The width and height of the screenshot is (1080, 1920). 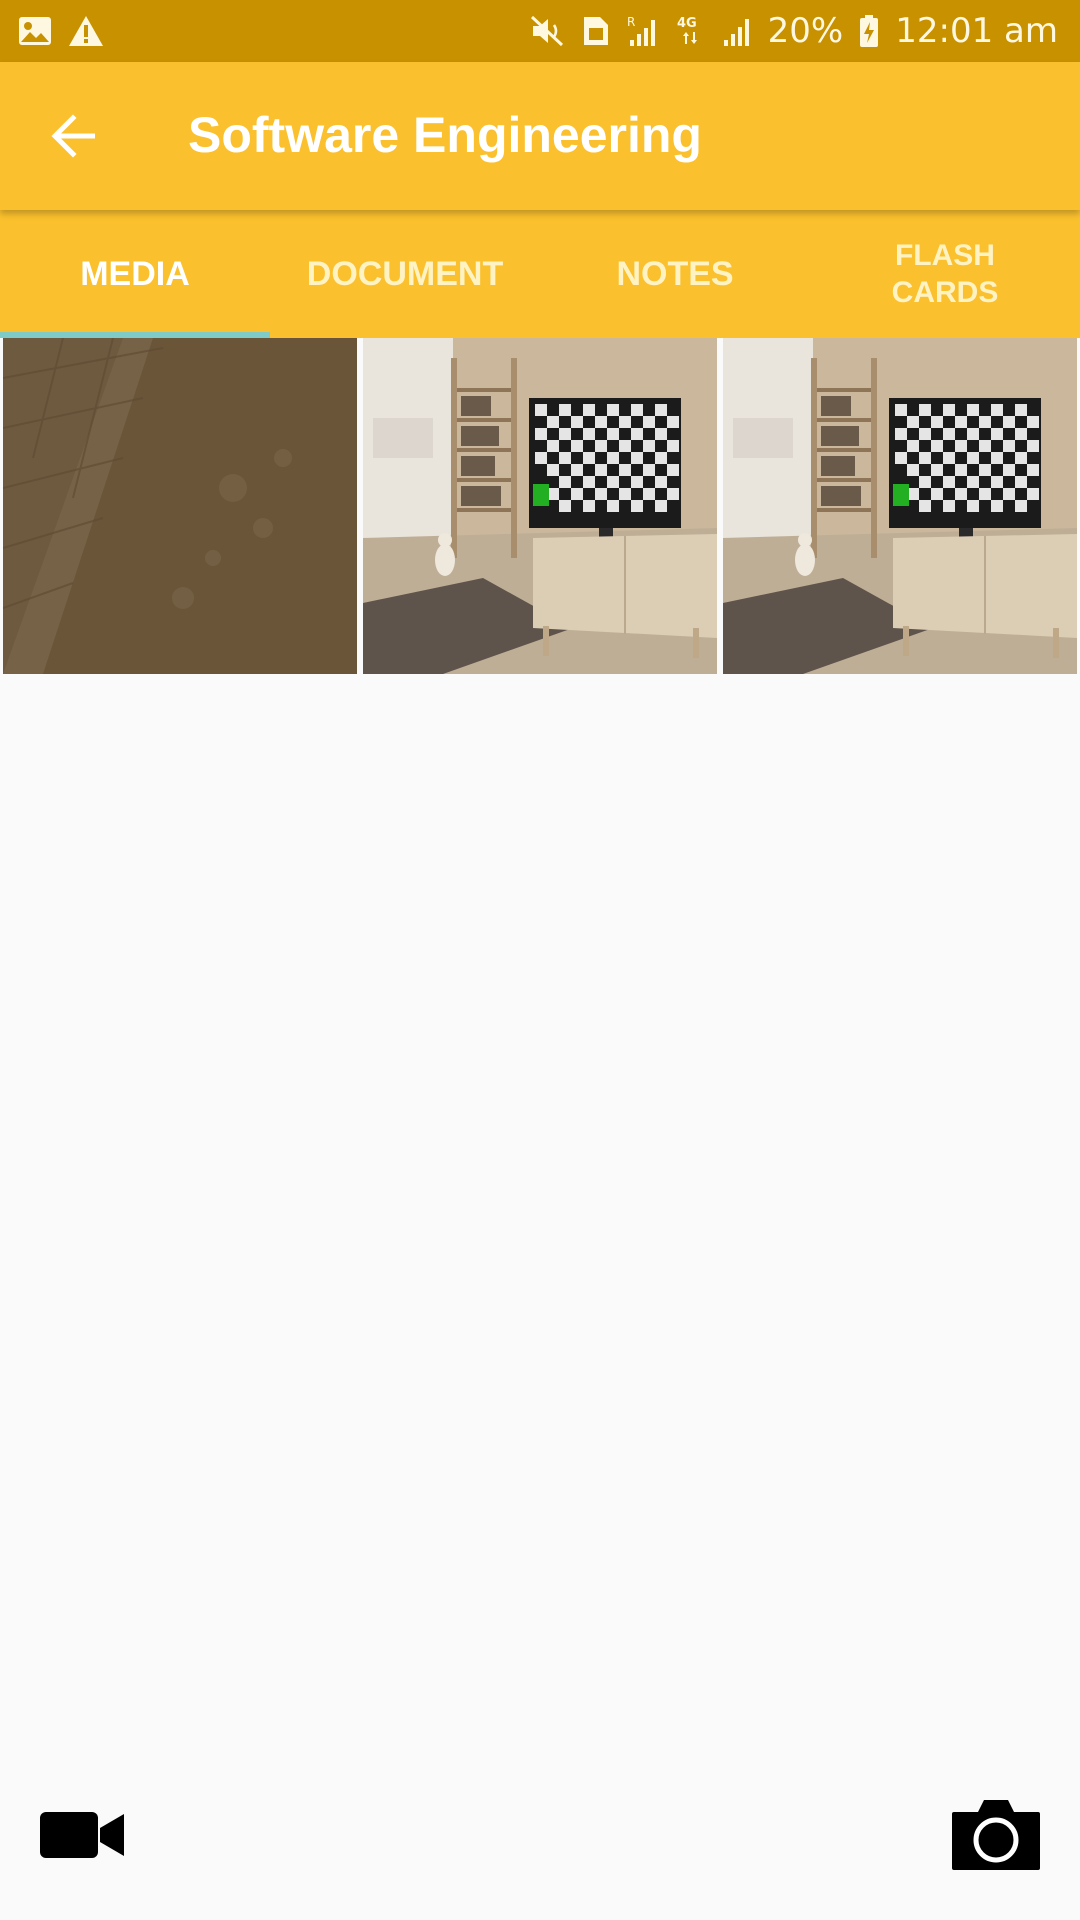 I want to click on tab-document-label: DOCUMENT, so click(x=405, y=274).